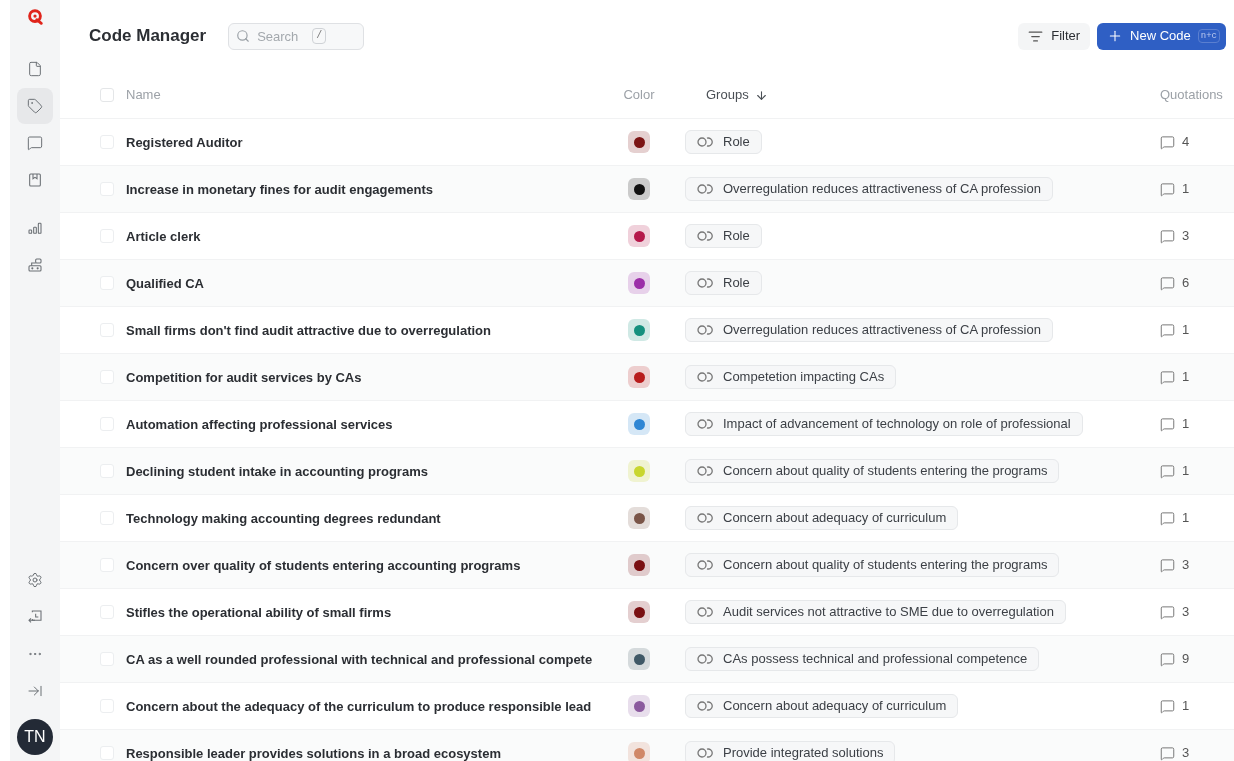 The width and height of the screenshot is (1234, 761). Describe the element at coordinates (1186, 142) in the screenshot. I see `quotation-count: 4` at that location.